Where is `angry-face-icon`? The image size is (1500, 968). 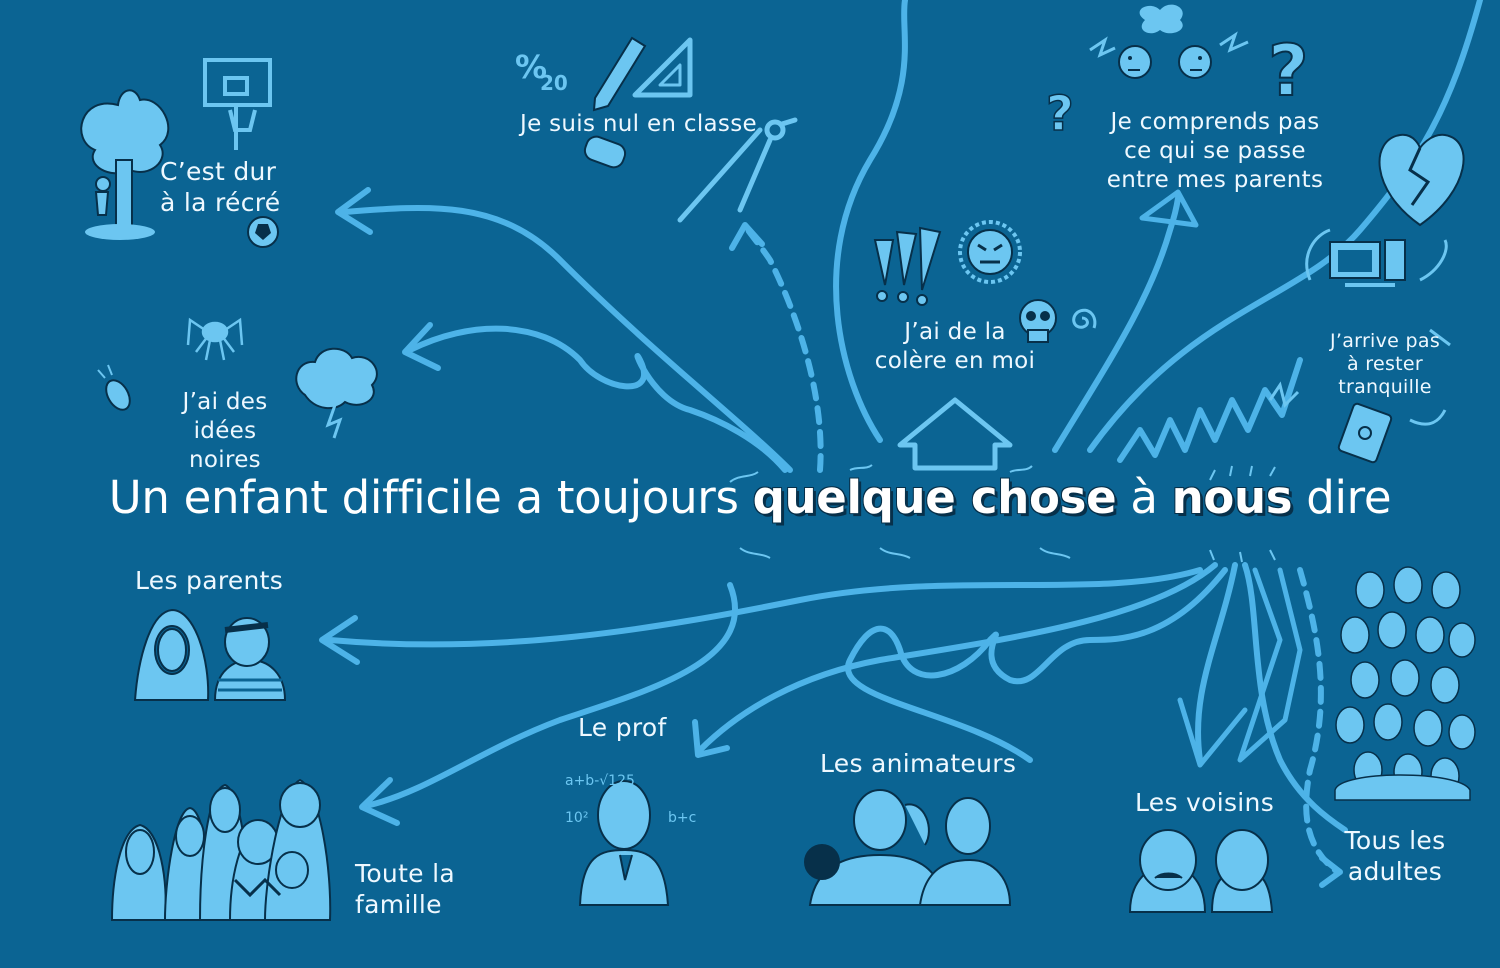 angry-face-icon is located at coordinates (990, 252).